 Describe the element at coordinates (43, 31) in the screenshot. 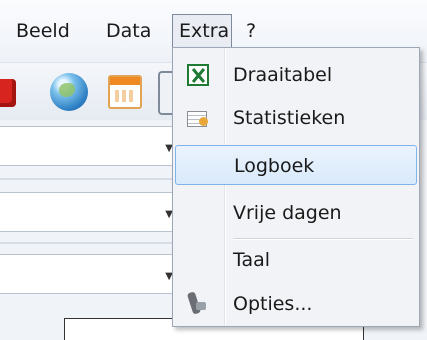

I see `menu-beeld: Beeld` at that location.